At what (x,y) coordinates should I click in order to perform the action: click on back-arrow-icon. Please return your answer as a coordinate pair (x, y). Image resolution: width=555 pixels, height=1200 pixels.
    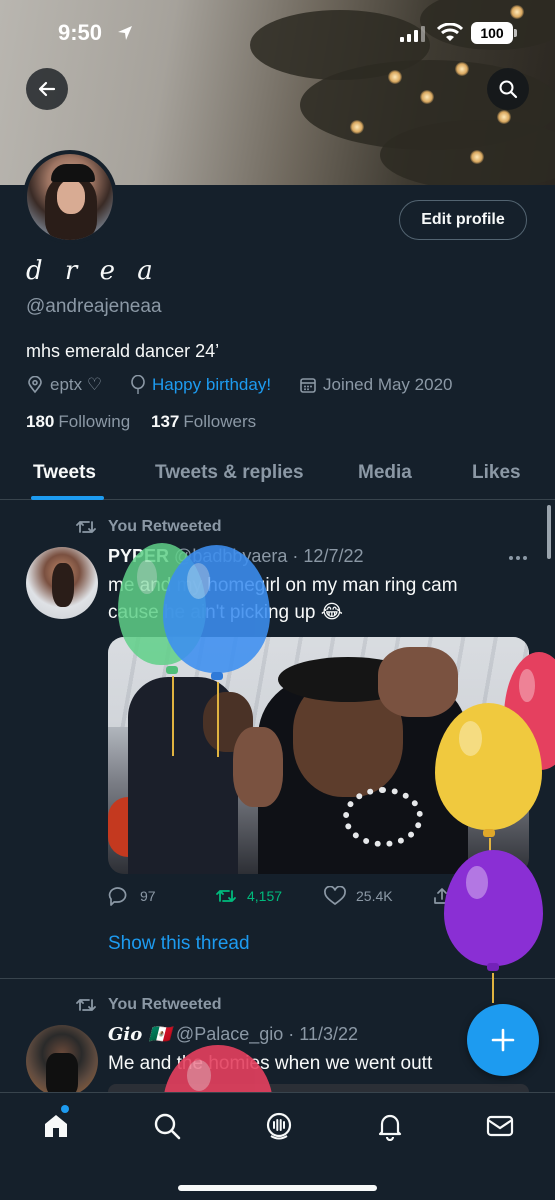
    Looking at the image, I should click on (47, 89).